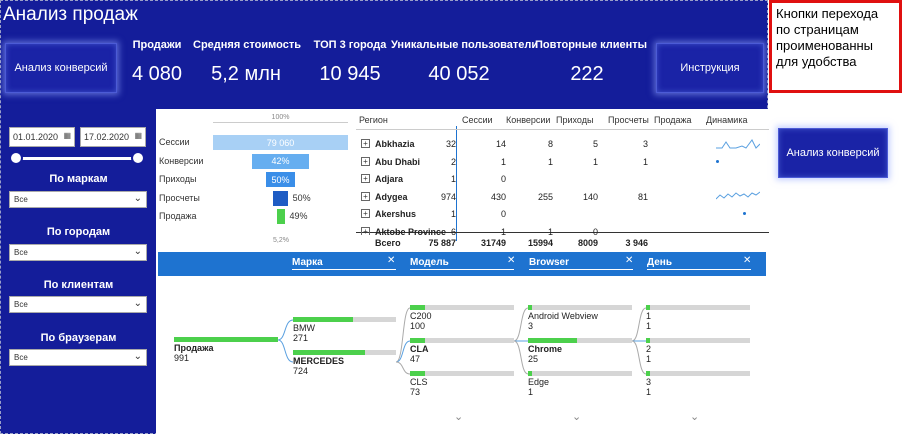  I want to click on total-cell: 8009, so click(587, 243).